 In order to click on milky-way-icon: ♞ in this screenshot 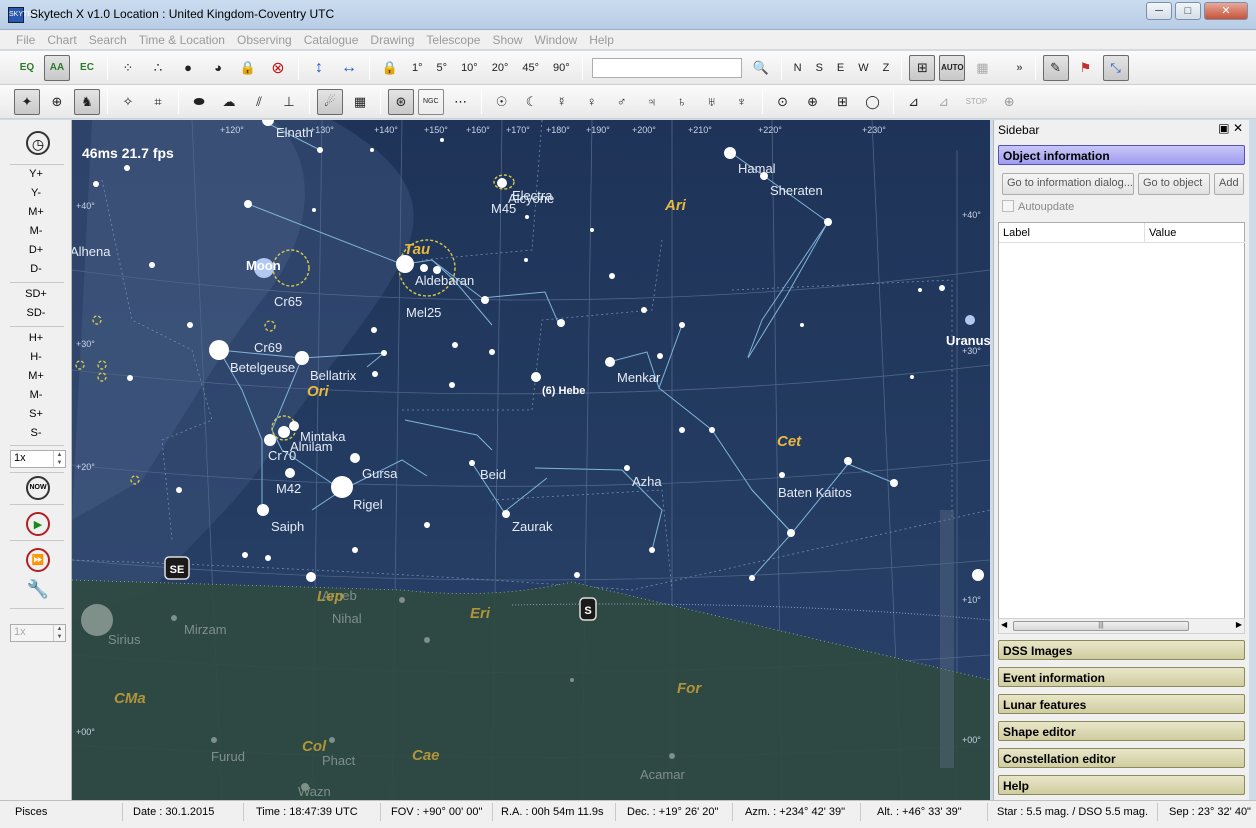, I will do `click(87, 101)`.